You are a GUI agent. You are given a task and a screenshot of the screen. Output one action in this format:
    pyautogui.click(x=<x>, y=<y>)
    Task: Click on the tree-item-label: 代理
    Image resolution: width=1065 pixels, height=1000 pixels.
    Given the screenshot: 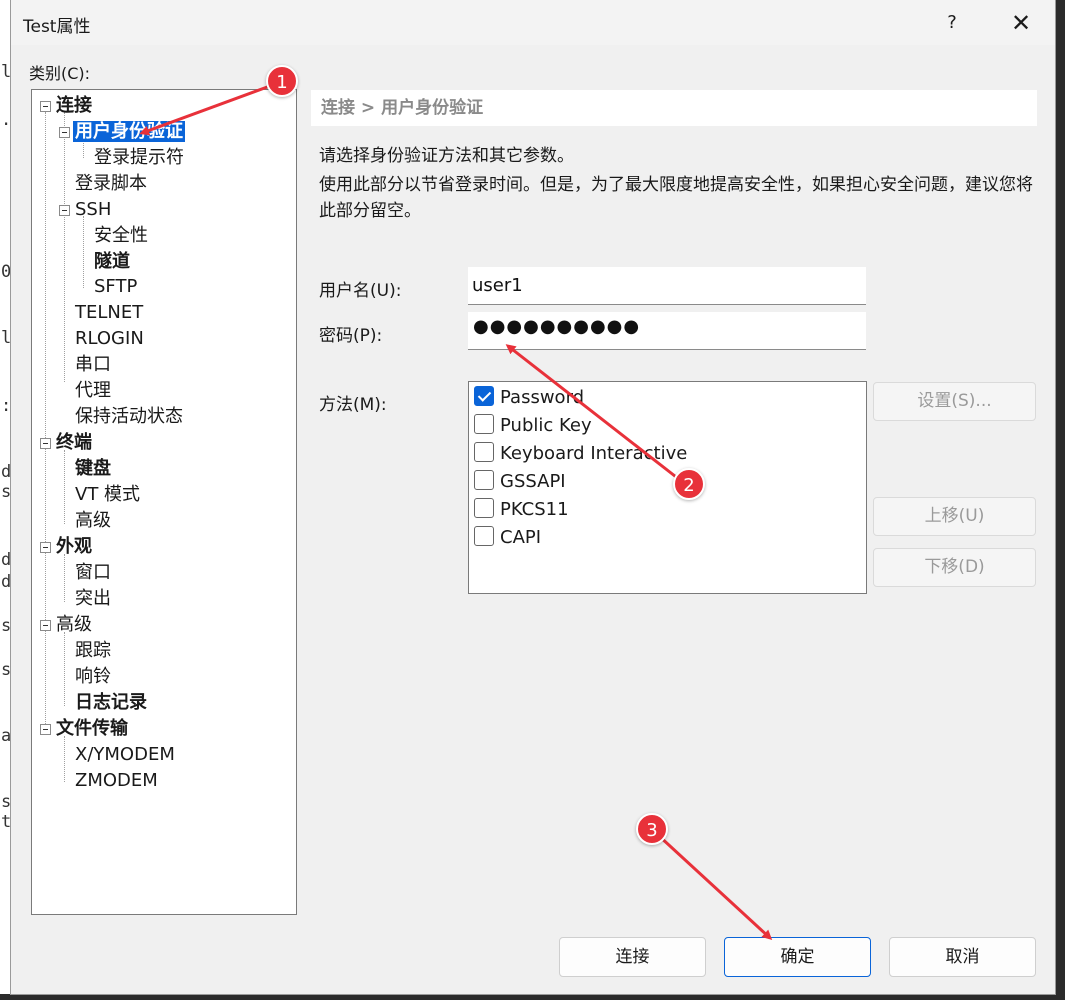 What is the action you would take?
    pyautogui.click(x=93, y=390)
    